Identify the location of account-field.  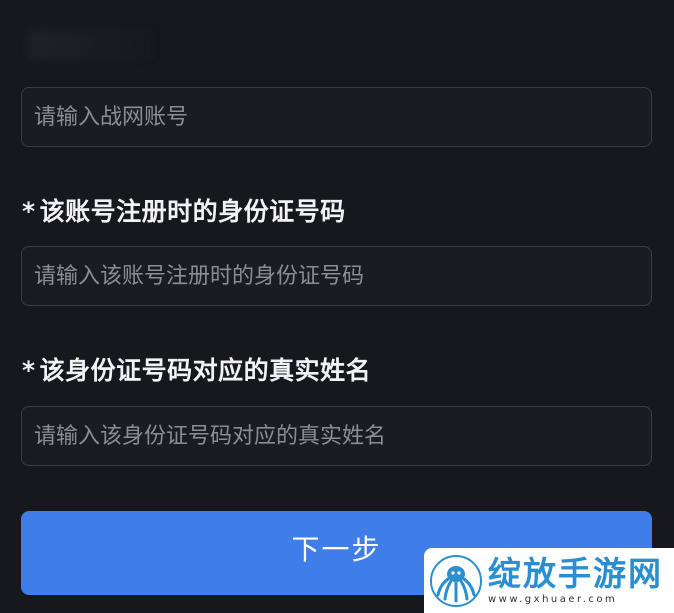
(336, 117).